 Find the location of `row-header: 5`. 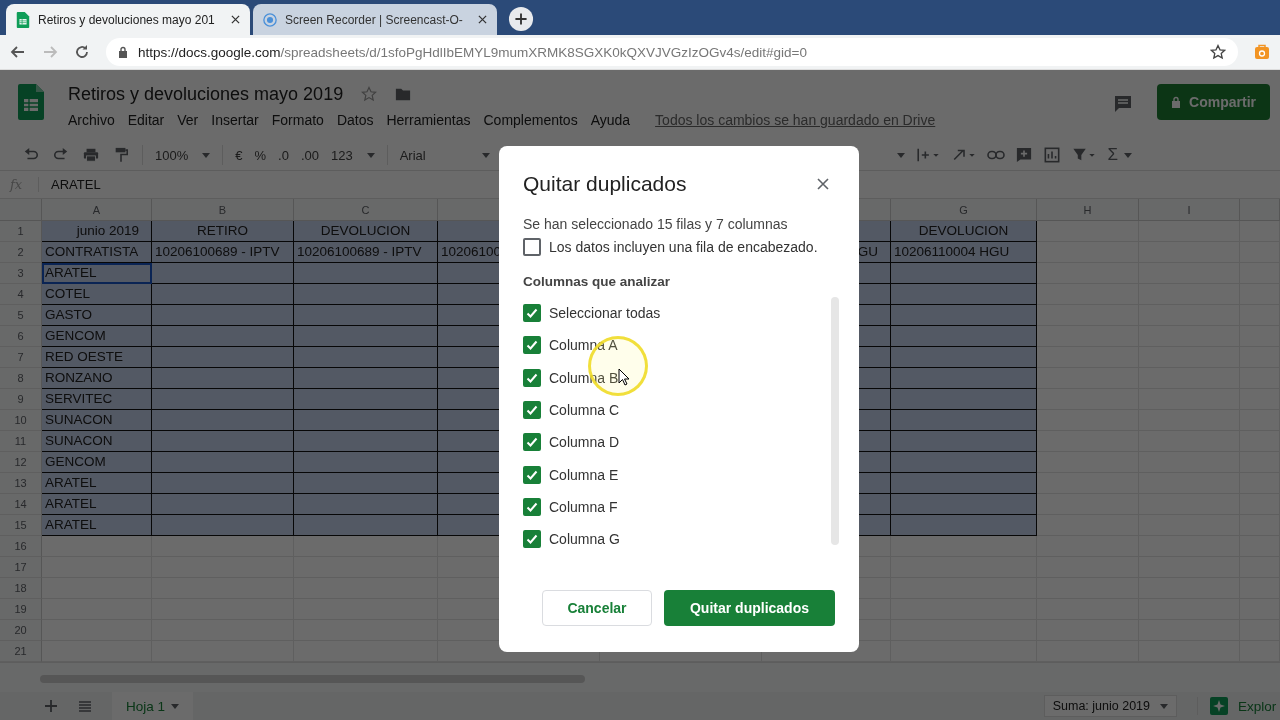

row-header: 5 is located at coordinates (21, 316).